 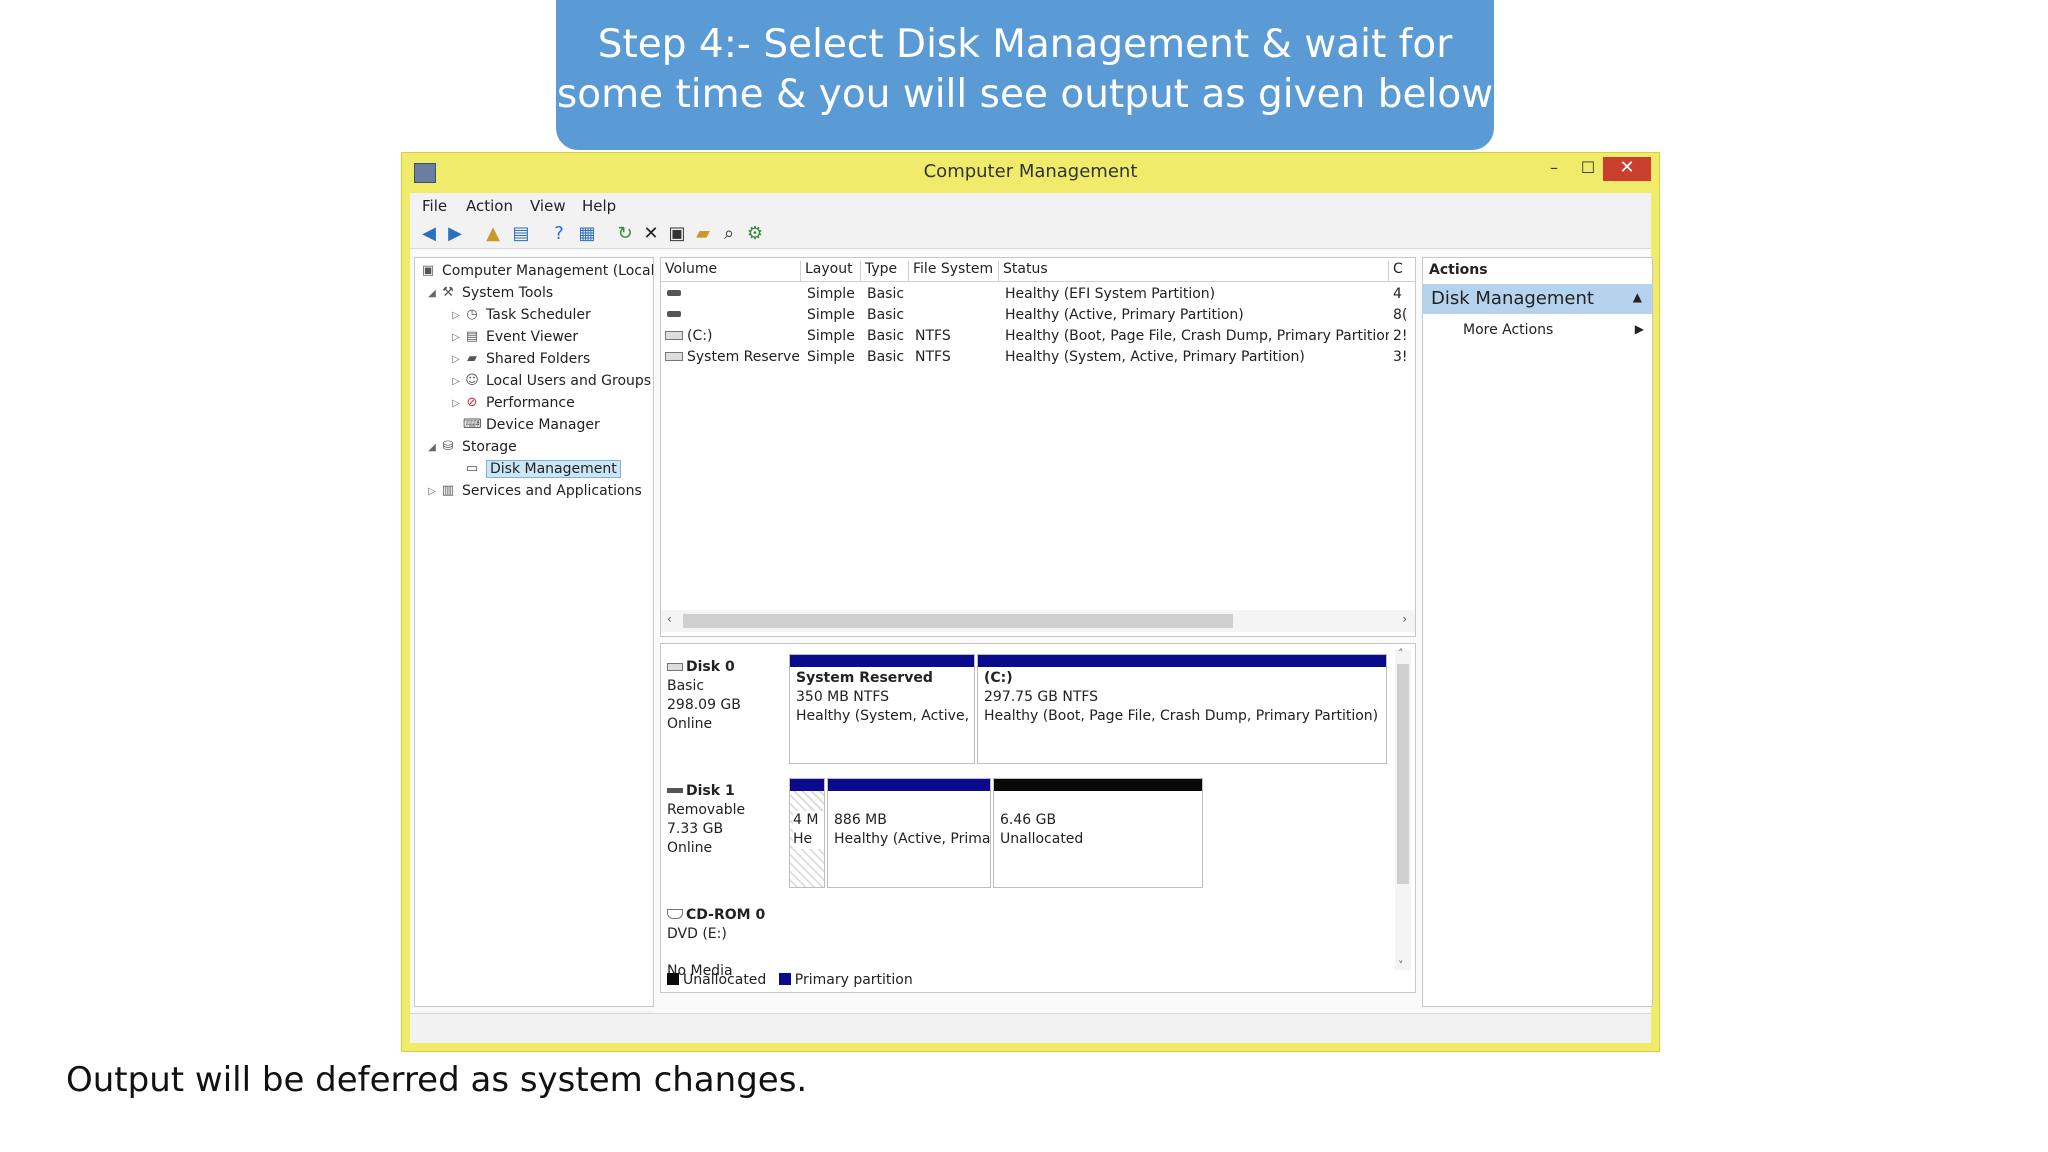 I want to click on show-hide-action-pane-icon: ▦, so click(x=587, y=234).